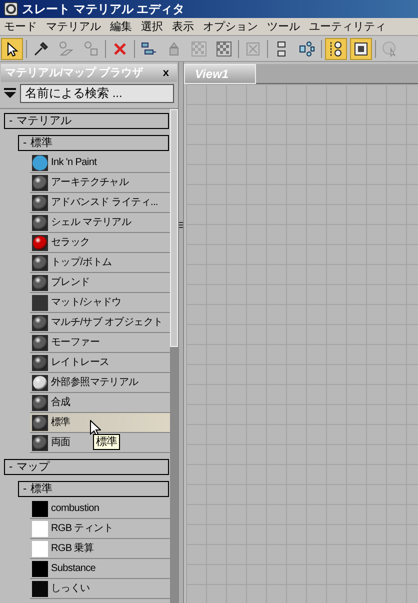 The image size is (418, 603). I want to click on material-item: ブレンド, so click(100, 283).